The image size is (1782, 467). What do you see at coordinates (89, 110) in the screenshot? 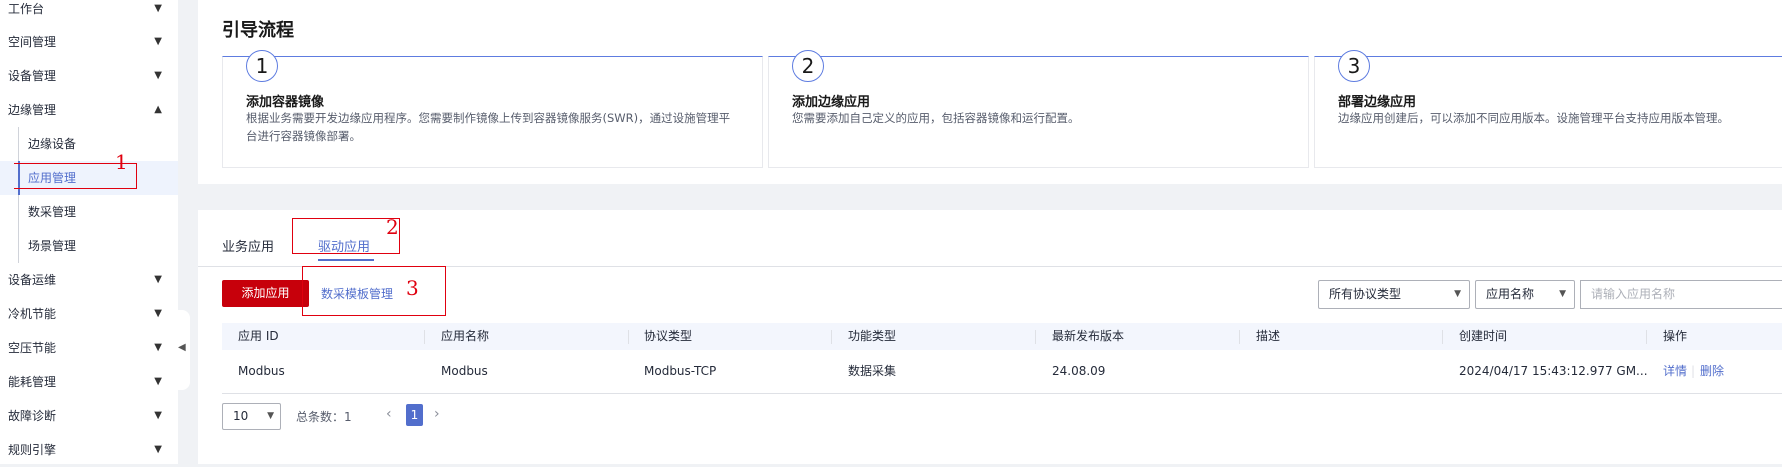
I see `sidebar-item-edge: 边缘管理 ▲` at bounding box center [89, 110].